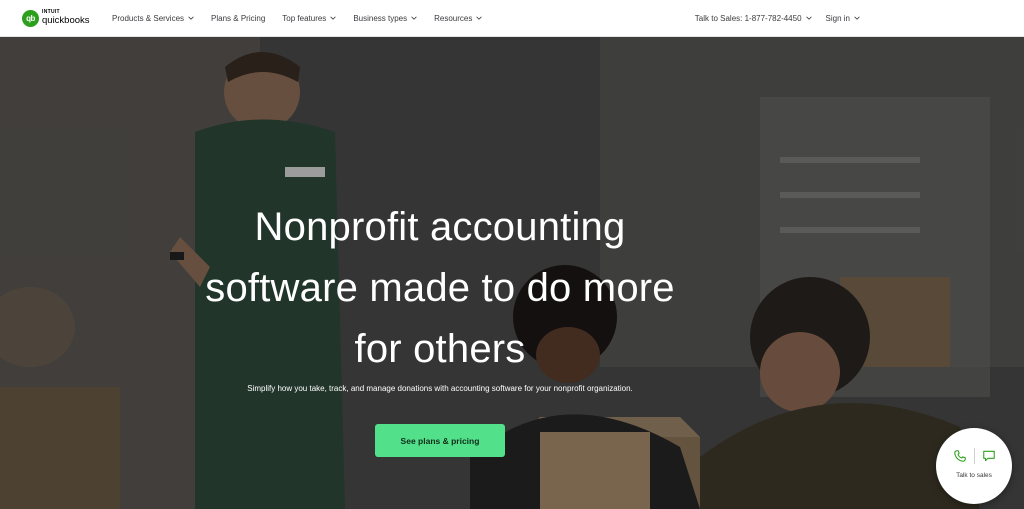 This screenshot has height=509, width=1024. Describe the element at coordinates (148, 18) in the screenshot. I see `nav-label: Products & Services` at that location.